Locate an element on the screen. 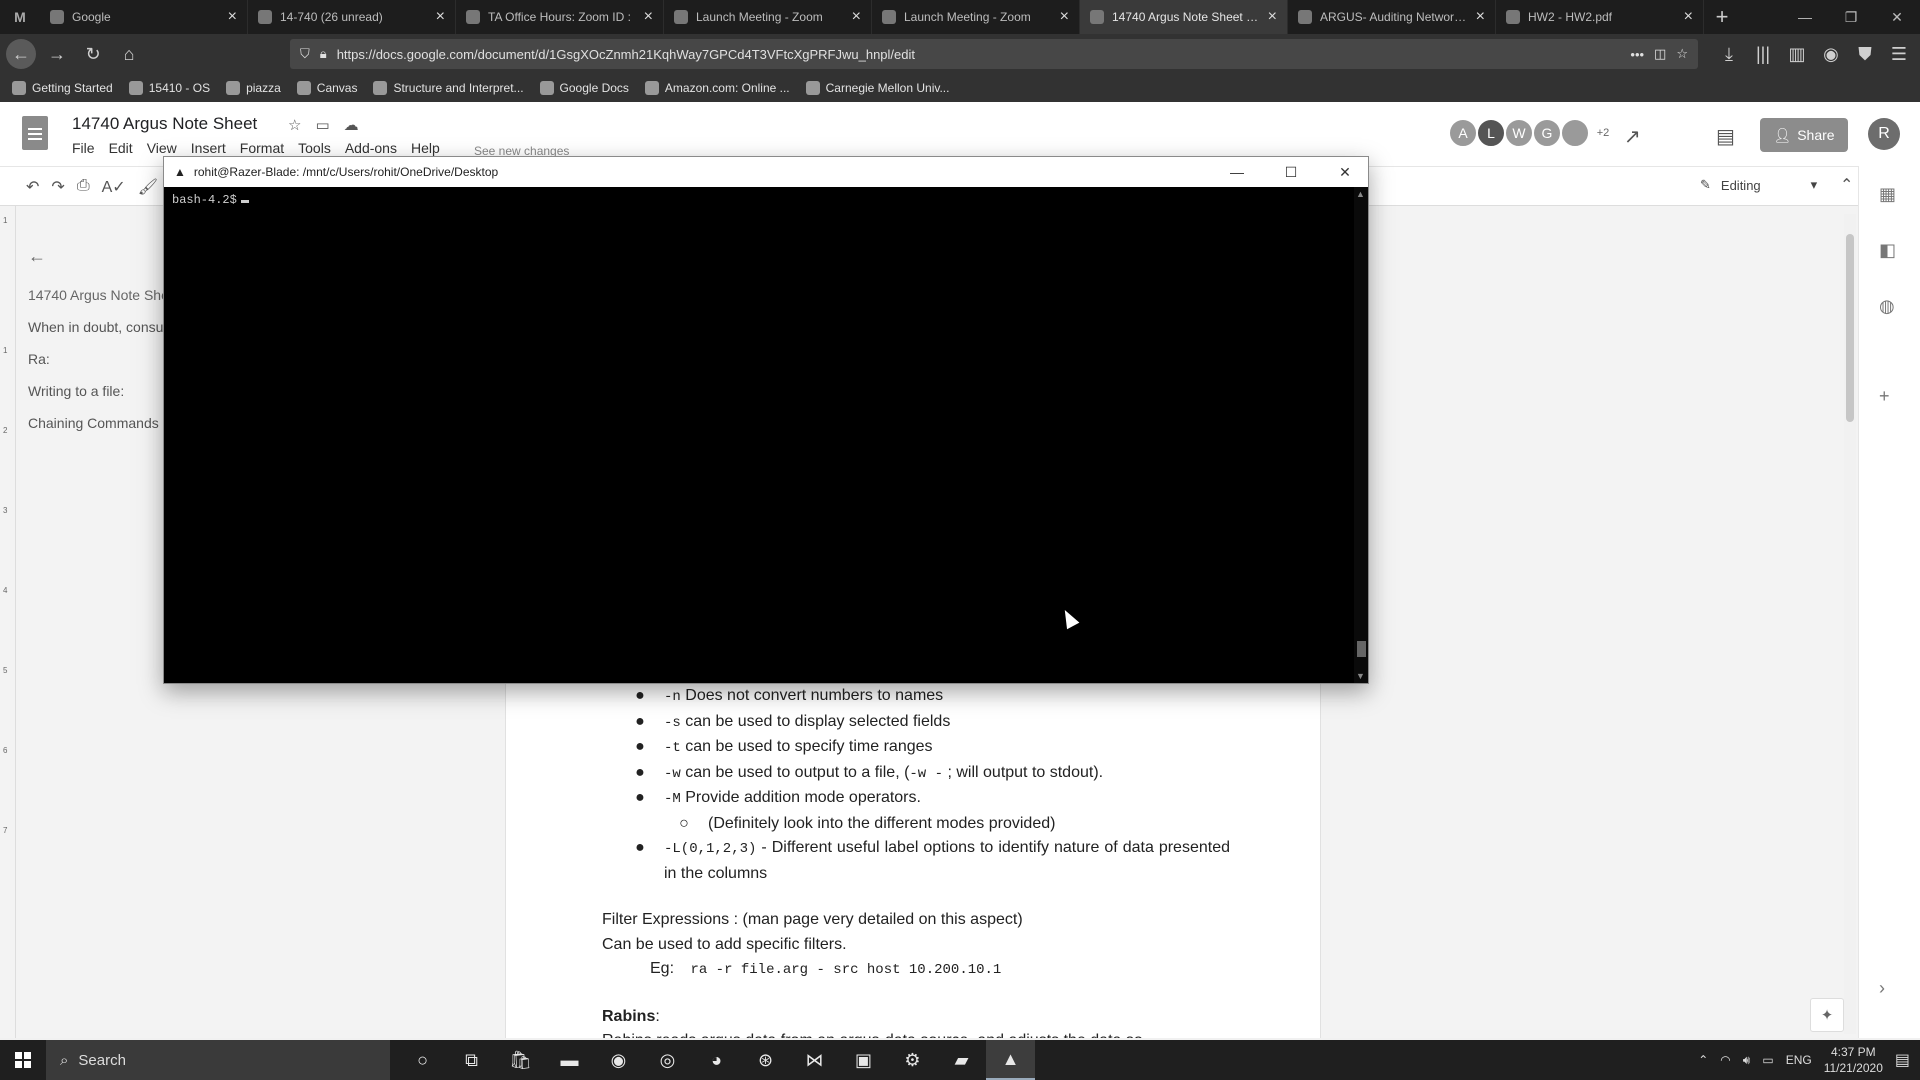 This screenshot has width=1920, height=1080. browser-tab: HW2 - HW2.pdf × is located at coordinates (1600, 17).